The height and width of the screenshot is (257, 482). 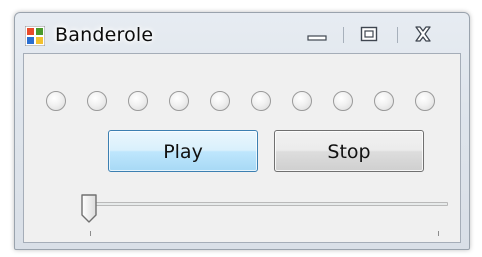 I want to click on maximize-button, so click(x=369, y=36).